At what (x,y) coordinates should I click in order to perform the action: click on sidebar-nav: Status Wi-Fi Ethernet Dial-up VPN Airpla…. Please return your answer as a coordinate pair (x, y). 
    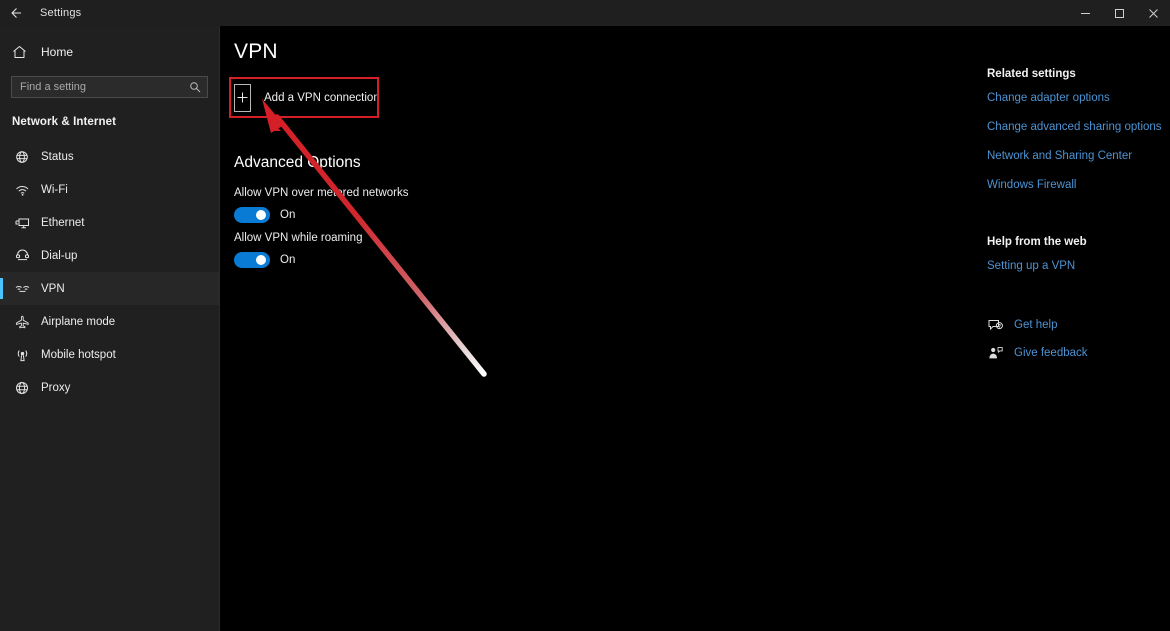
    Looking at the image, I should click on (109, 272).